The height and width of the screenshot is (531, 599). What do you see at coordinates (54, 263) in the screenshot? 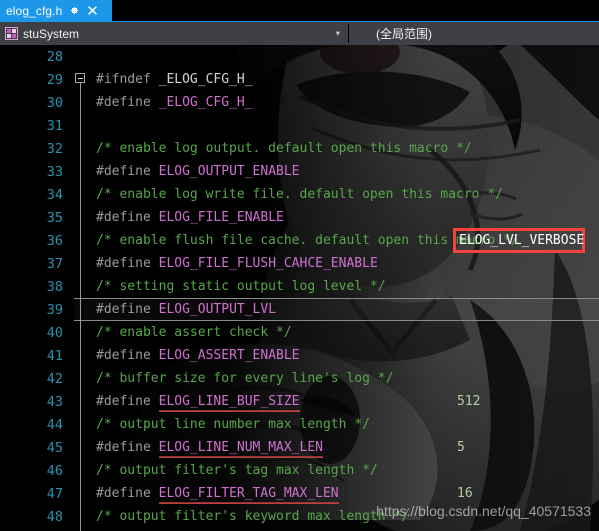
I see `line-number: 37` at bounding box center [54, 263].